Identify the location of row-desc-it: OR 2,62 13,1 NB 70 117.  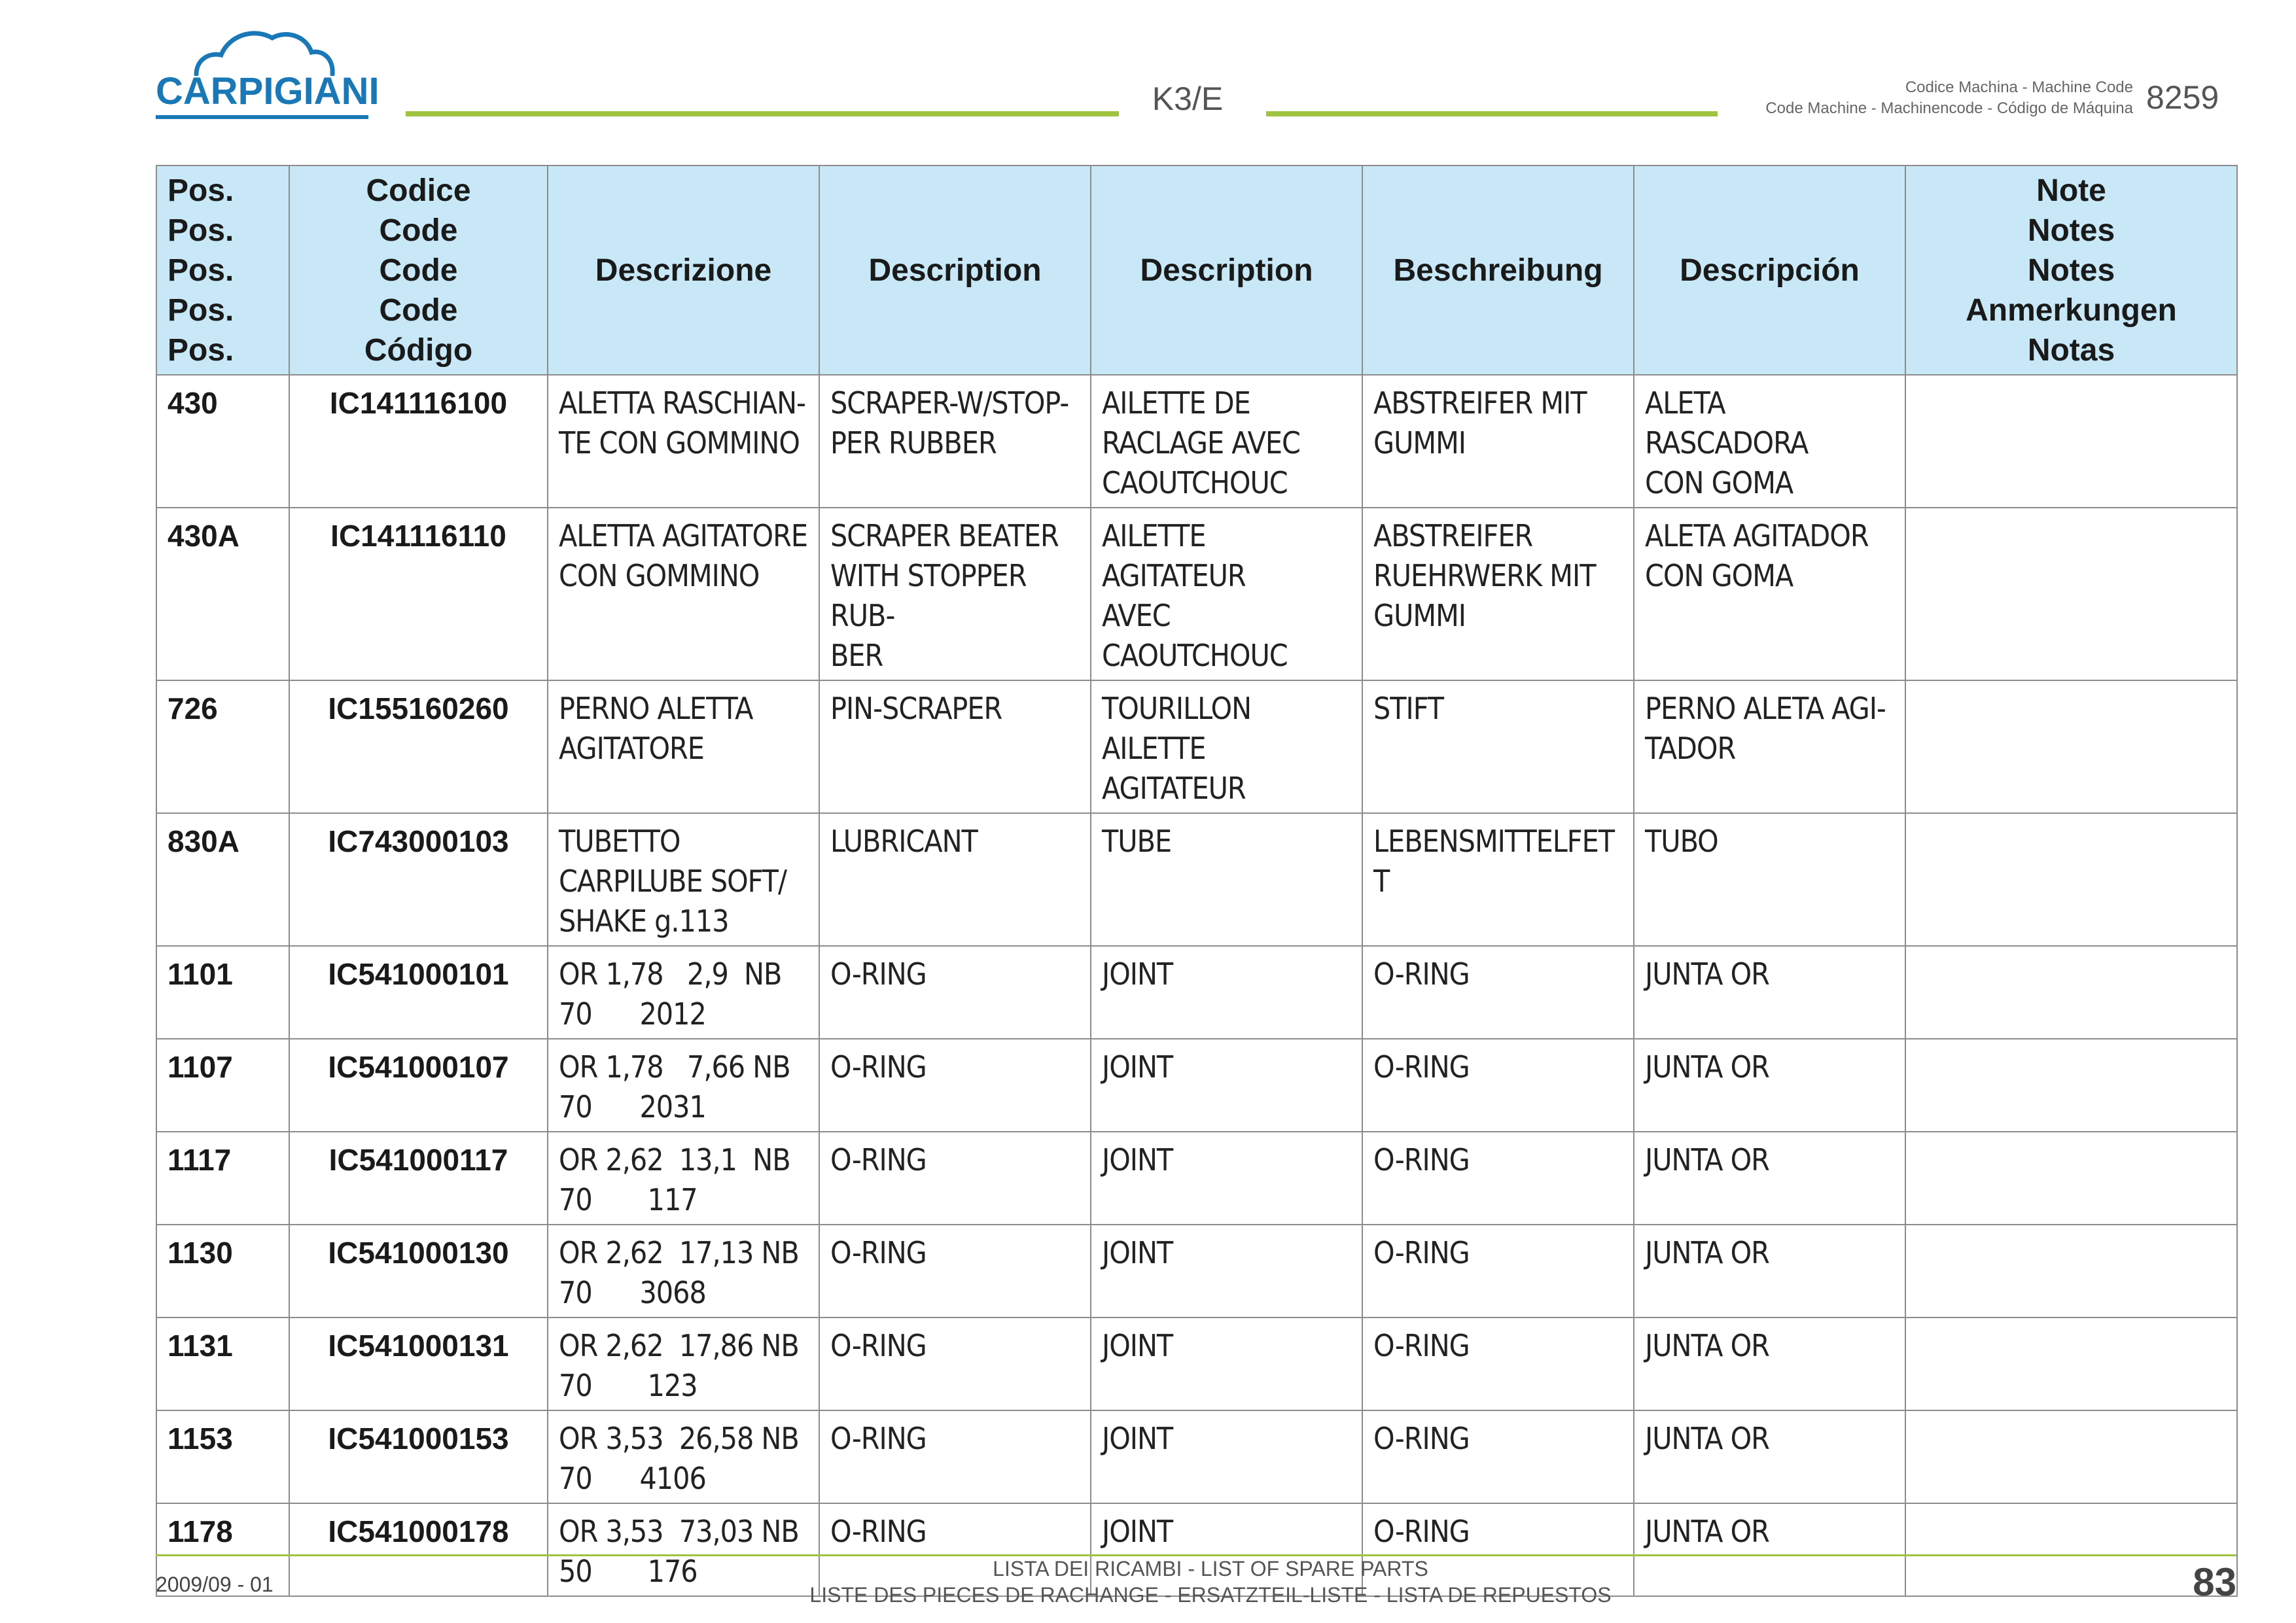
(683, 1178).